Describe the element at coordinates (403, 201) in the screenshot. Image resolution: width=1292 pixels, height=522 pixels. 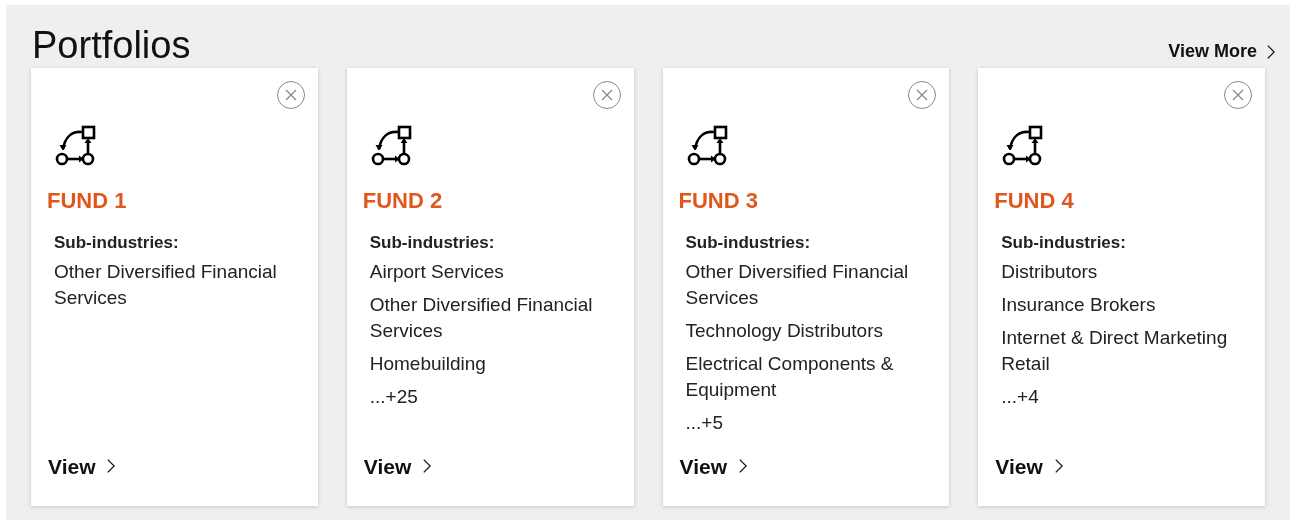
I see `fund-name: FUND 2` at that location.